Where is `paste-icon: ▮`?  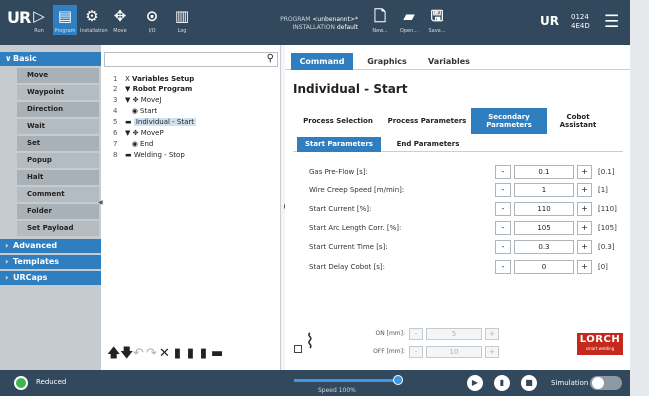 paste-icon: ▮ is located at coordinates (191, 353).